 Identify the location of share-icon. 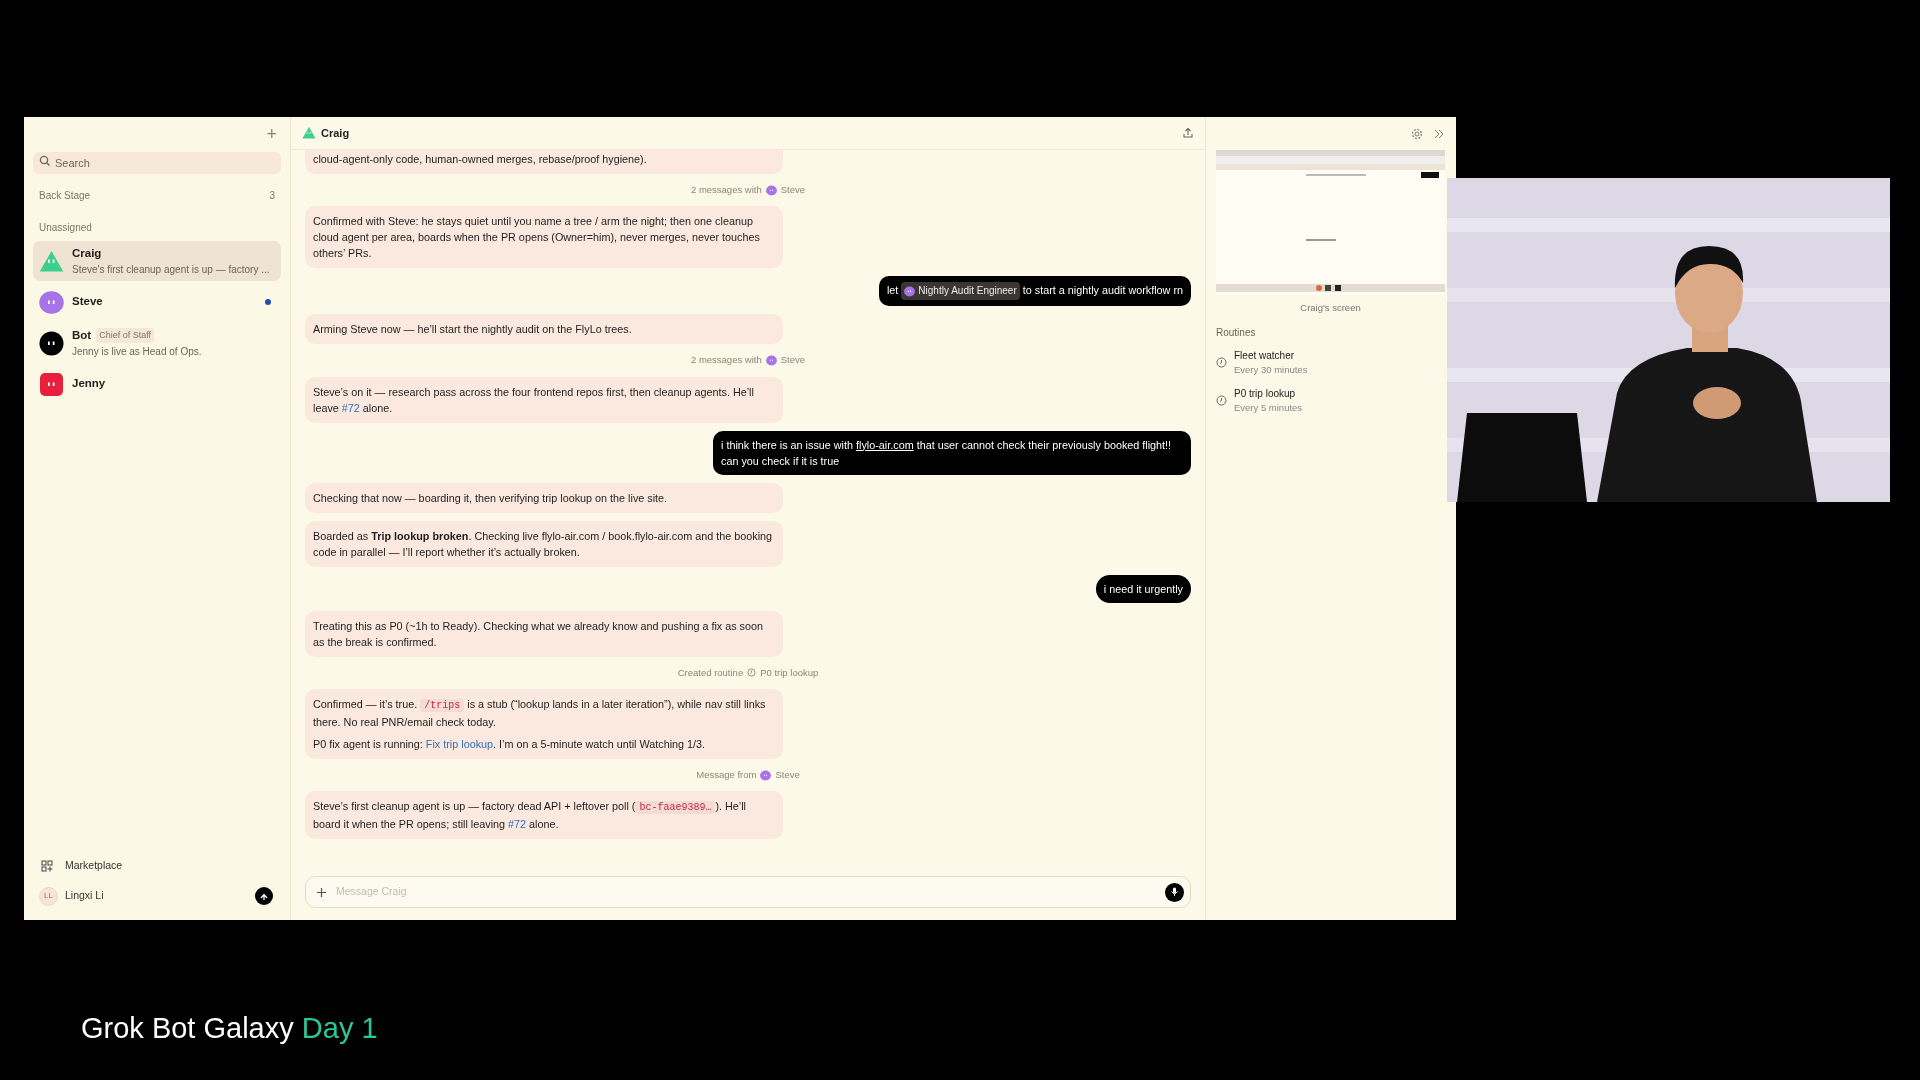
(1188, 133).